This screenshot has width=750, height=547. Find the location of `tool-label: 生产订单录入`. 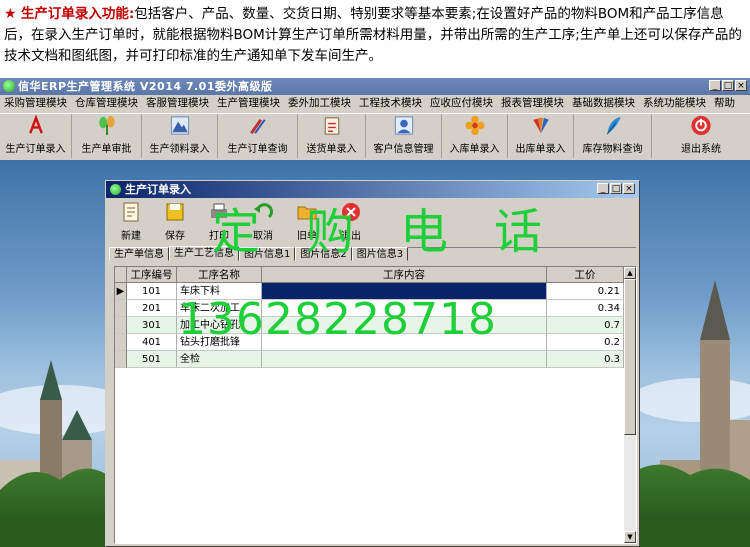

tool-label: 生产订单录入 is located at coordinates (35, 149).